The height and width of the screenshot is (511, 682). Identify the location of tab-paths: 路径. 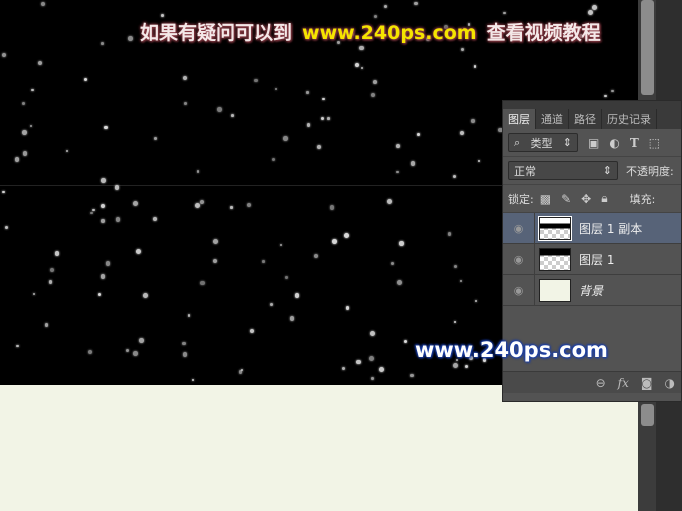
(585, 119).